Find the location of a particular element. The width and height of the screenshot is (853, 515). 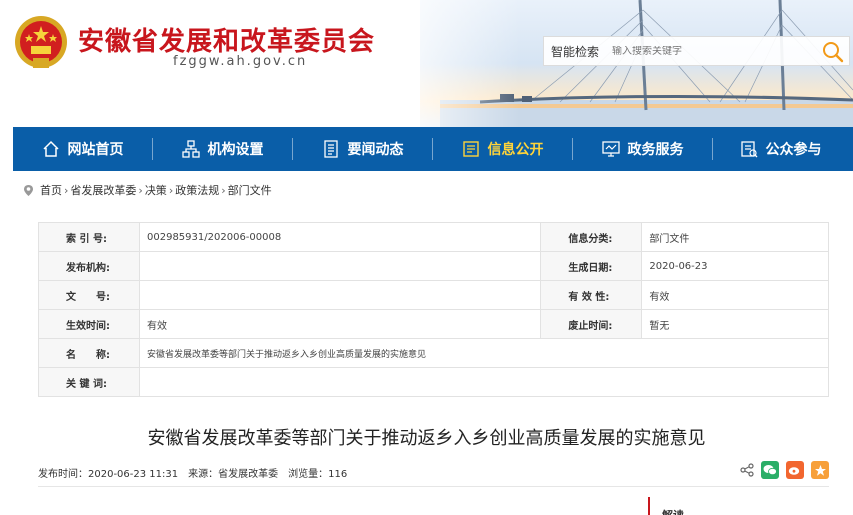

nav-item-info-disclosure: 信息公开 is located at coordinates (502, 149).